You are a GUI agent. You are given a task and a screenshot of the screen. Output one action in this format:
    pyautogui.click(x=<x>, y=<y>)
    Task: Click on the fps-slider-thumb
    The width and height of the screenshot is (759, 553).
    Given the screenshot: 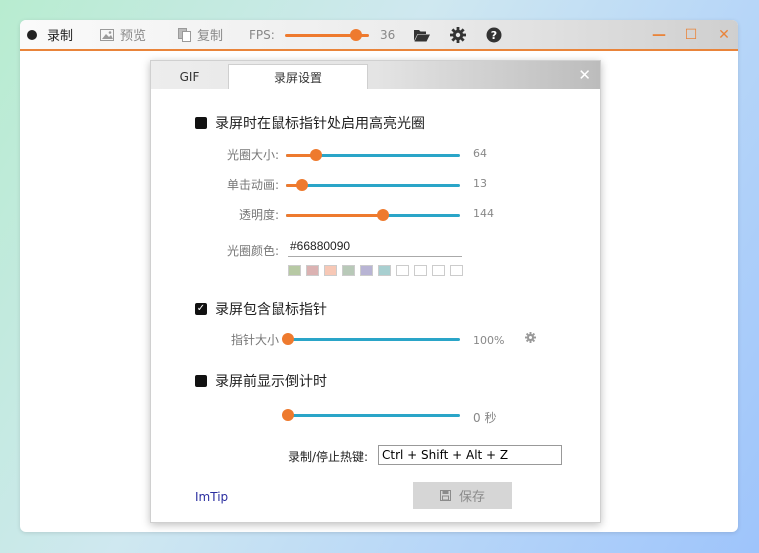 What is the action you would take?
    pyautogui.click(x=356, y=35)
    